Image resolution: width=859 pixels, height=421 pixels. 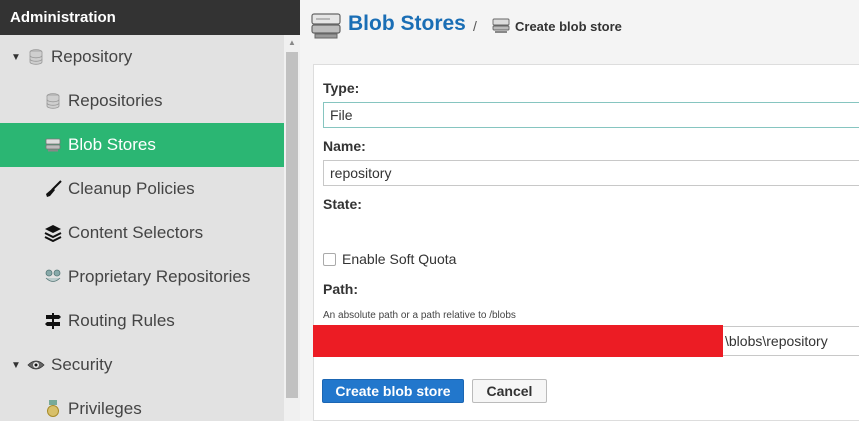 What do you see at coordinates (82, 364) in the screenshot?
I see `sidebar-item-label: Security` at bounding box center [82, 364].